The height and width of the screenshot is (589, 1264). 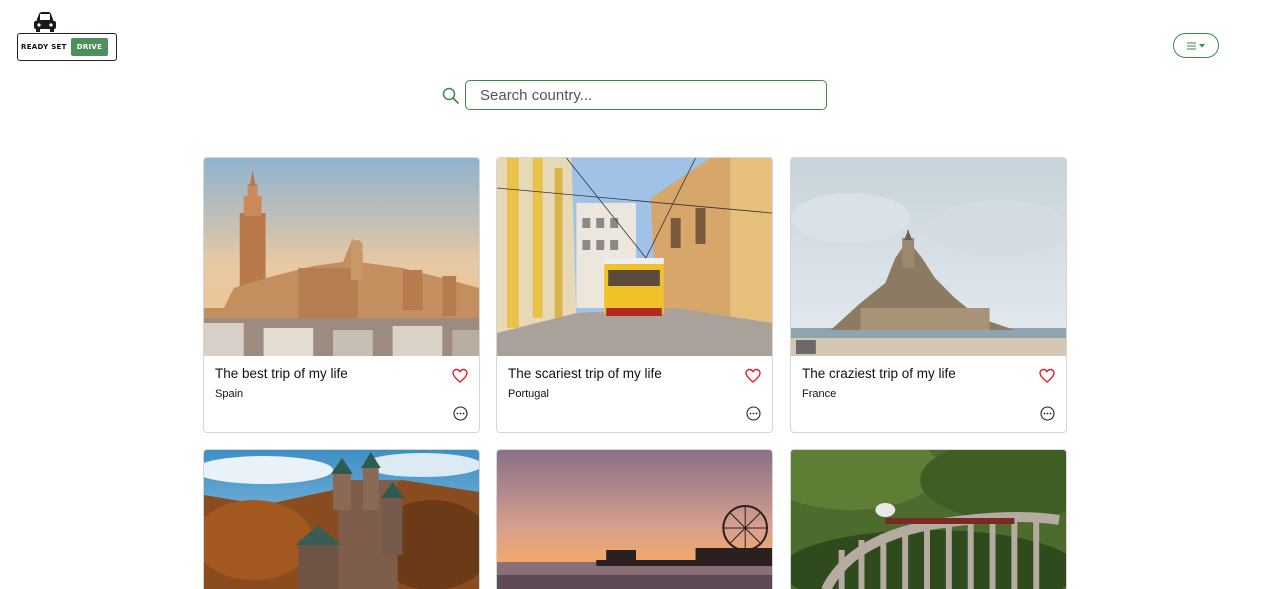 I want to click on card-country: Portugal, so click(x=528, y=394).